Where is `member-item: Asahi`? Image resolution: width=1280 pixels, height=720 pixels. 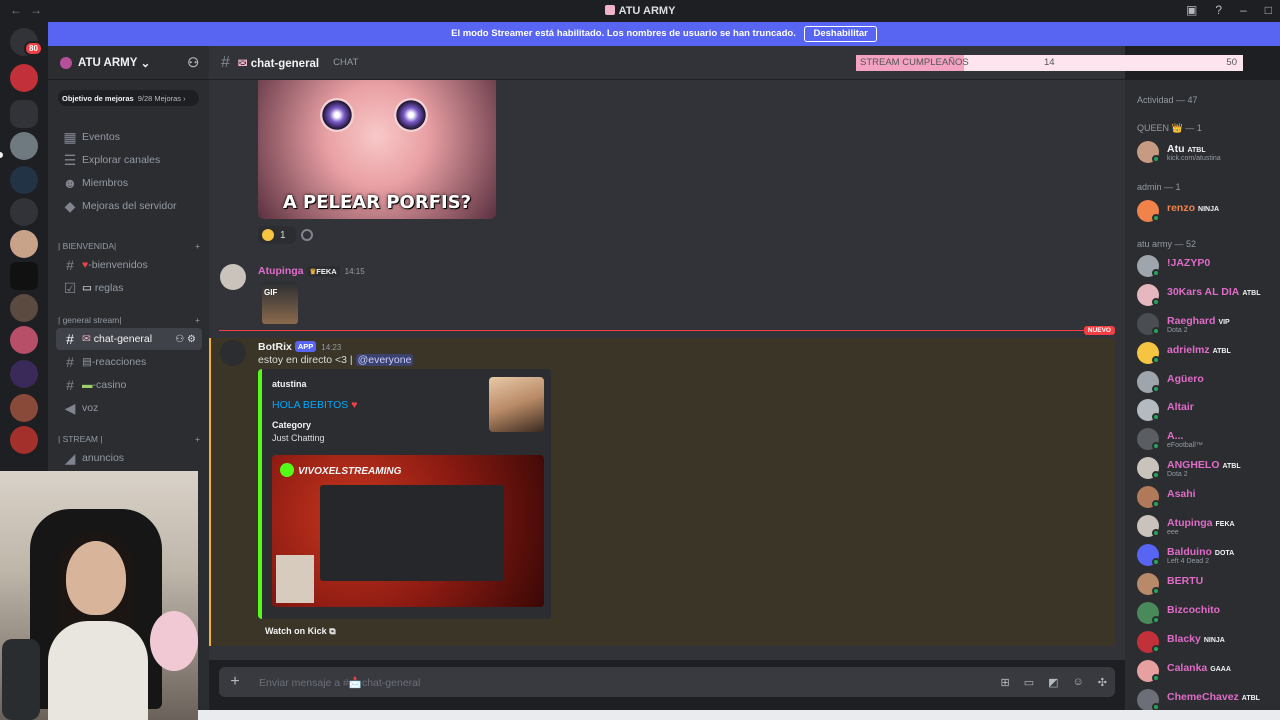
member-item: Asahi is located at coordinates (1207, 497).